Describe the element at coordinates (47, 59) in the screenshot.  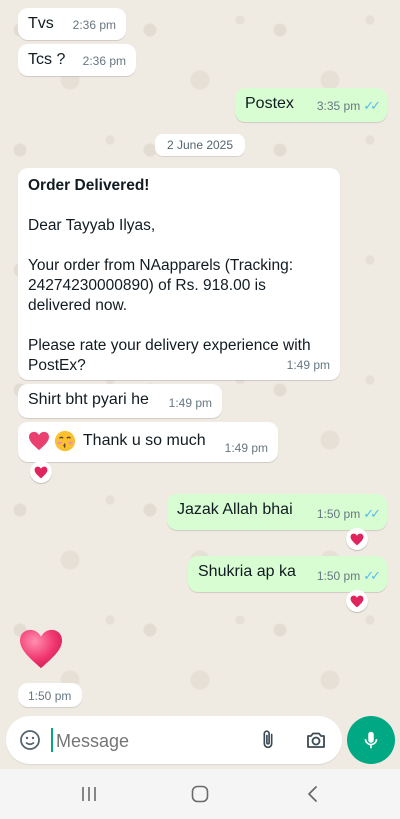
I see `message-text: Tcs ?` at that location.